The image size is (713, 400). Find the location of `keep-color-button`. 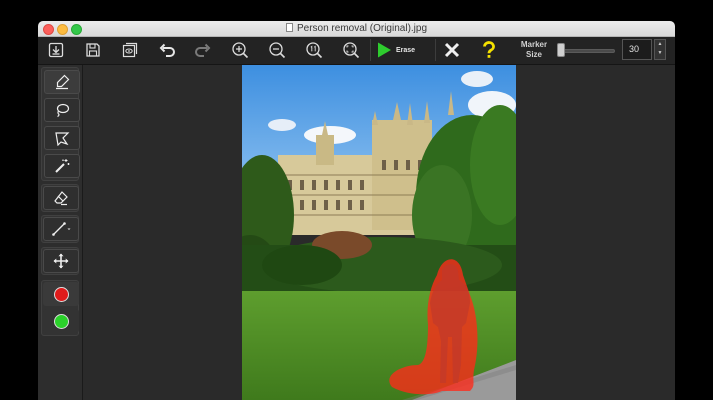

keep-color-button is located at coordinates (61, 321).